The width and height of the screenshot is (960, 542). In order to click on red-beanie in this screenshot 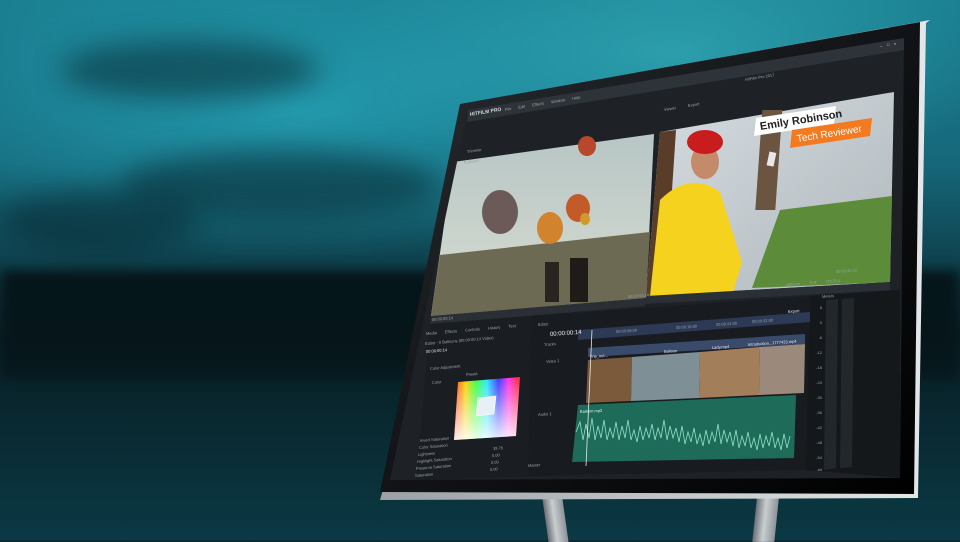, I will do `click(705, 142)`.